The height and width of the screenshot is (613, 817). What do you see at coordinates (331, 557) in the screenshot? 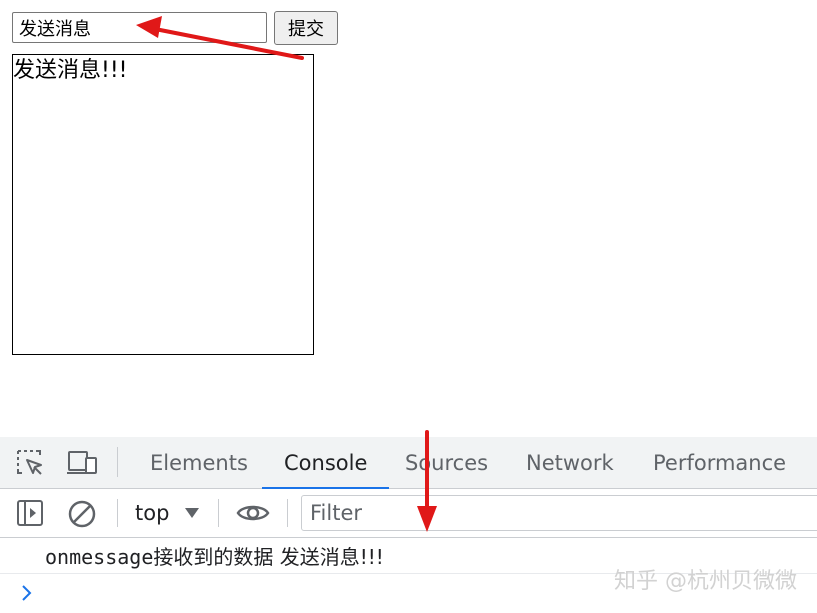
I see `console-log-value: 发送消息!!!` at bounding box center [331, 557].